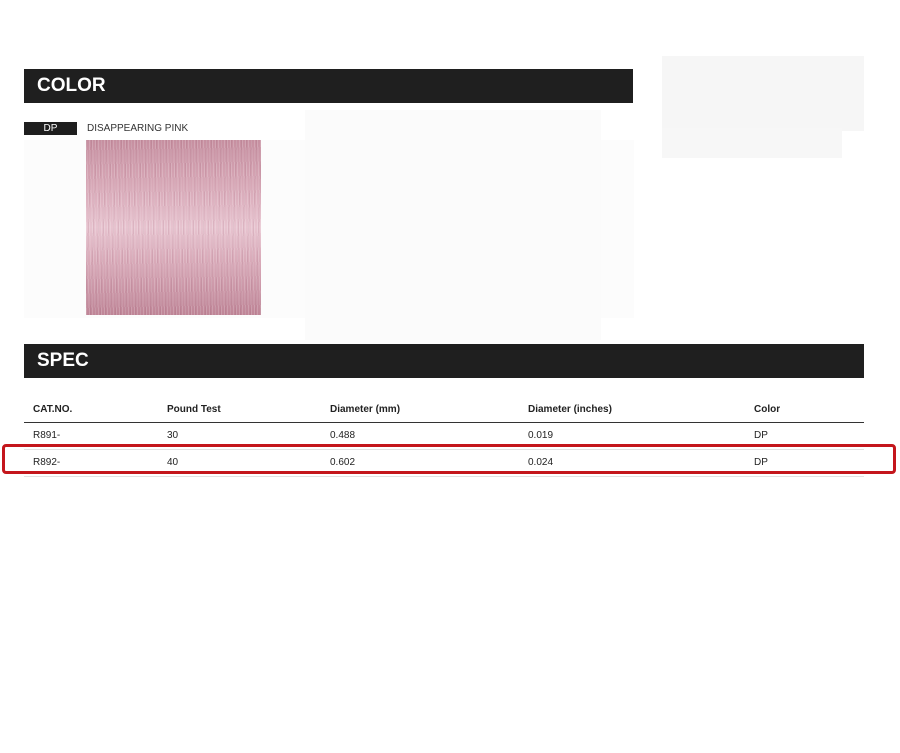  I want to click on swatch-image, so click(173, 227).